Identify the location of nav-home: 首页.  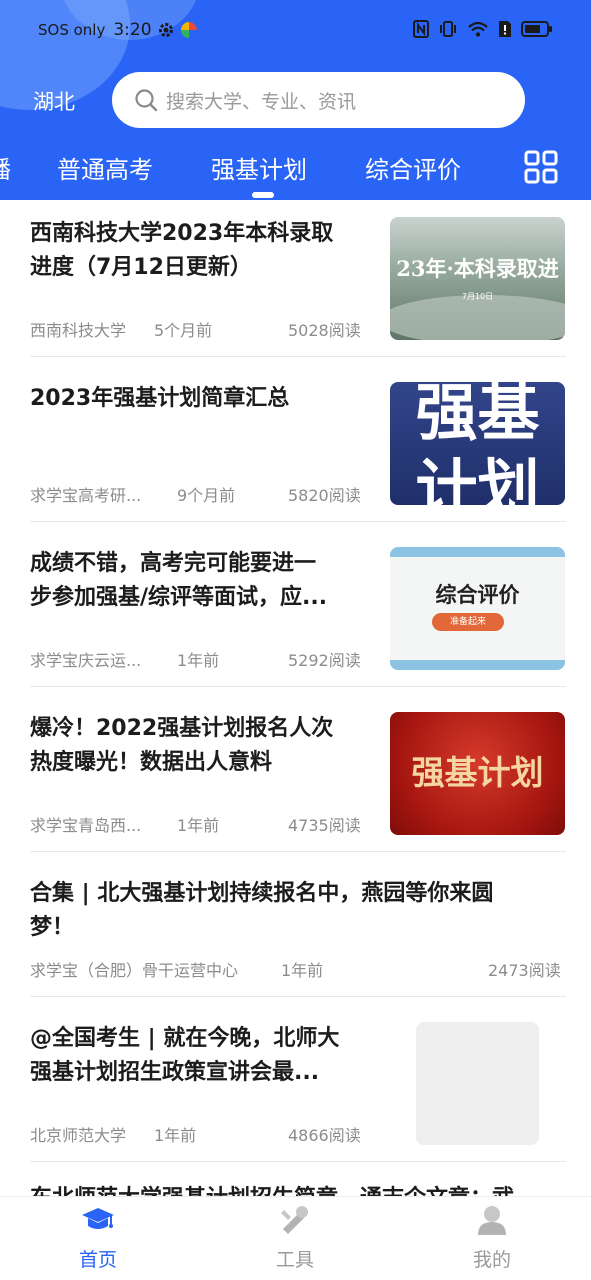
(98, 1238).